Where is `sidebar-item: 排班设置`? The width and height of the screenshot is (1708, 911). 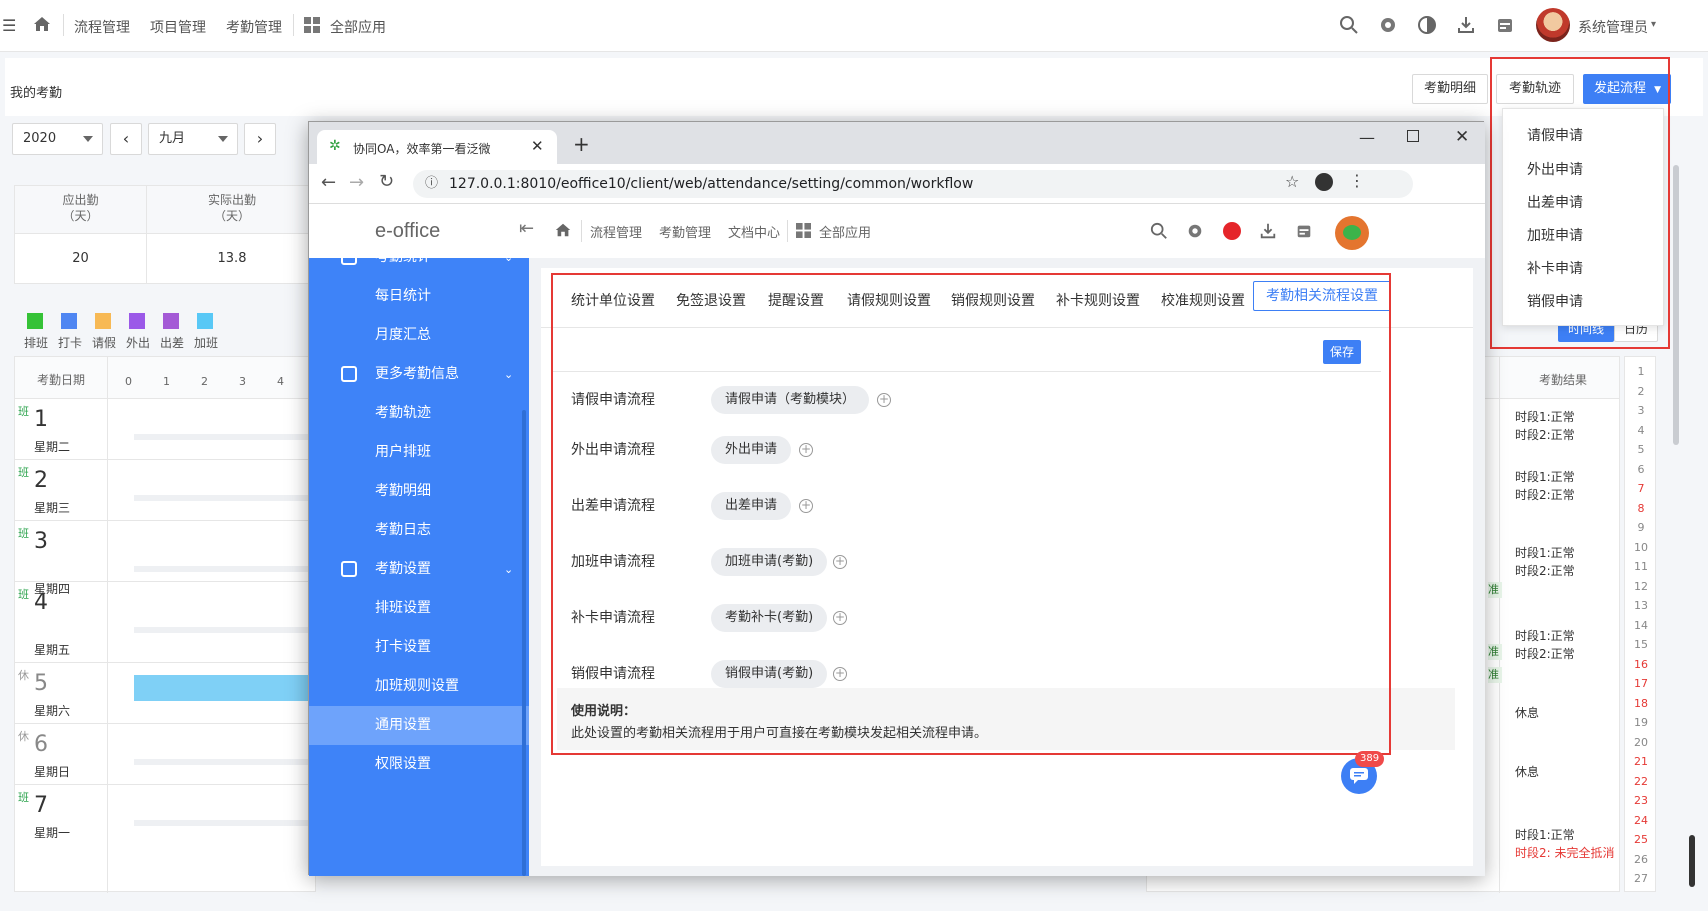 sidebar-item: 排班设置 is located at coordinates (419, 608).